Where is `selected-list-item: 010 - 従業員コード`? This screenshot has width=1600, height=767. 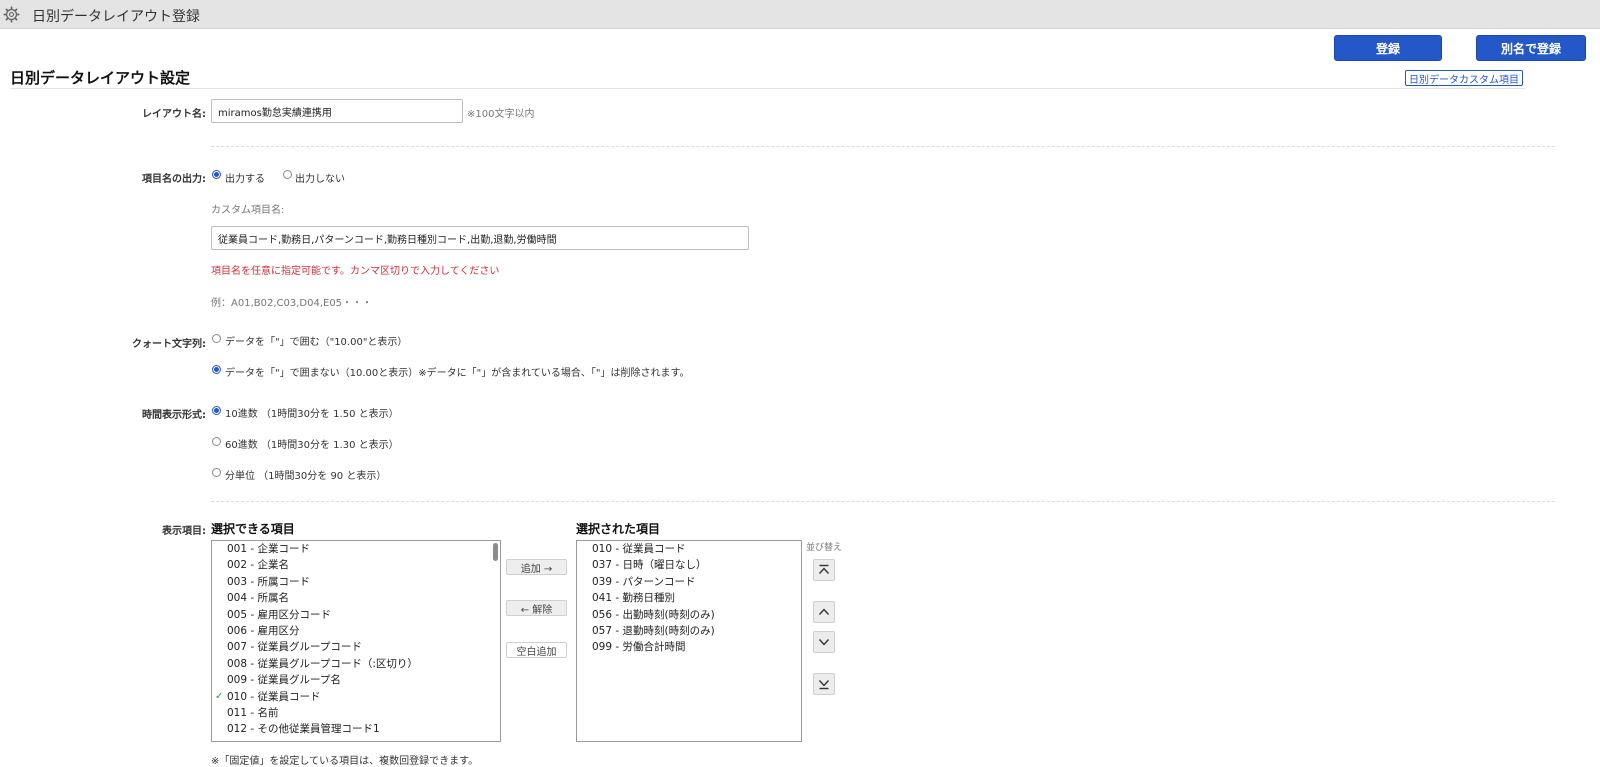 selected-list-item: 010 - 従業員コード is located at coordinates (689, 549).